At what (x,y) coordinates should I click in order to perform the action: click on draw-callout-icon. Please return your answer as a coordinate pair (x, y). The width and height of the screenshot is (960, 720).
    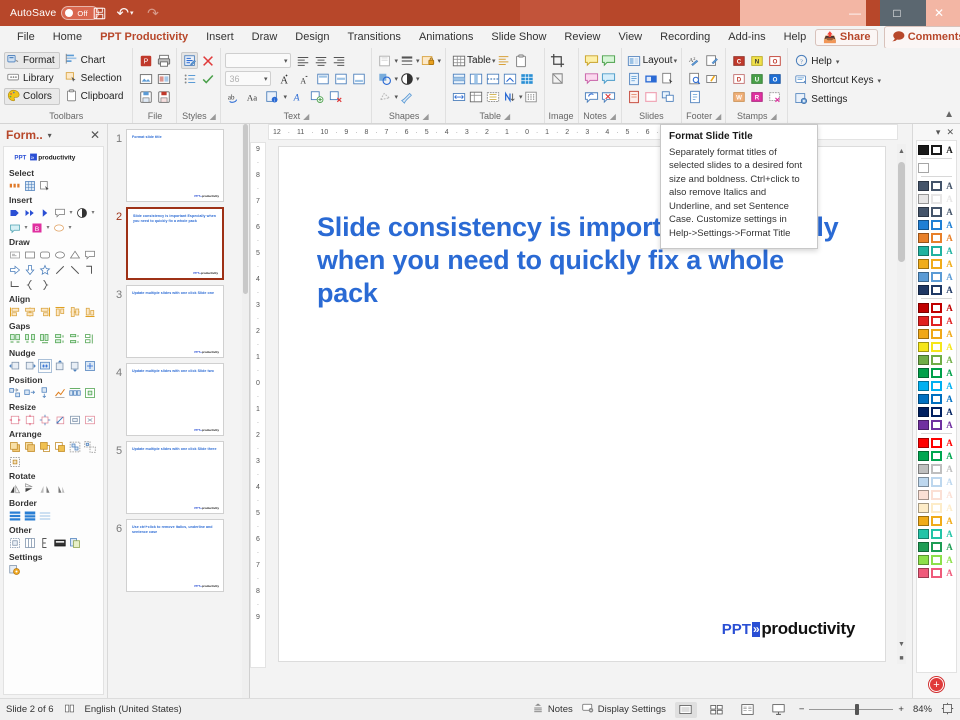
    Looking at the image, I should click on (90, 255).